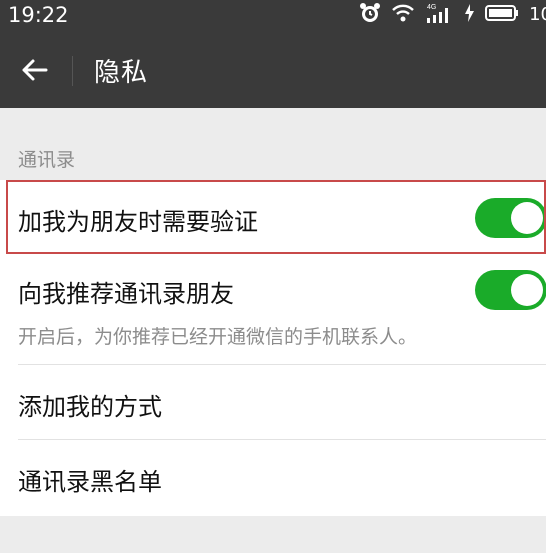  Describe the element at coordinates (439, 15) in the screenshot. I see `signal-4g-icon: 4G` at that location.